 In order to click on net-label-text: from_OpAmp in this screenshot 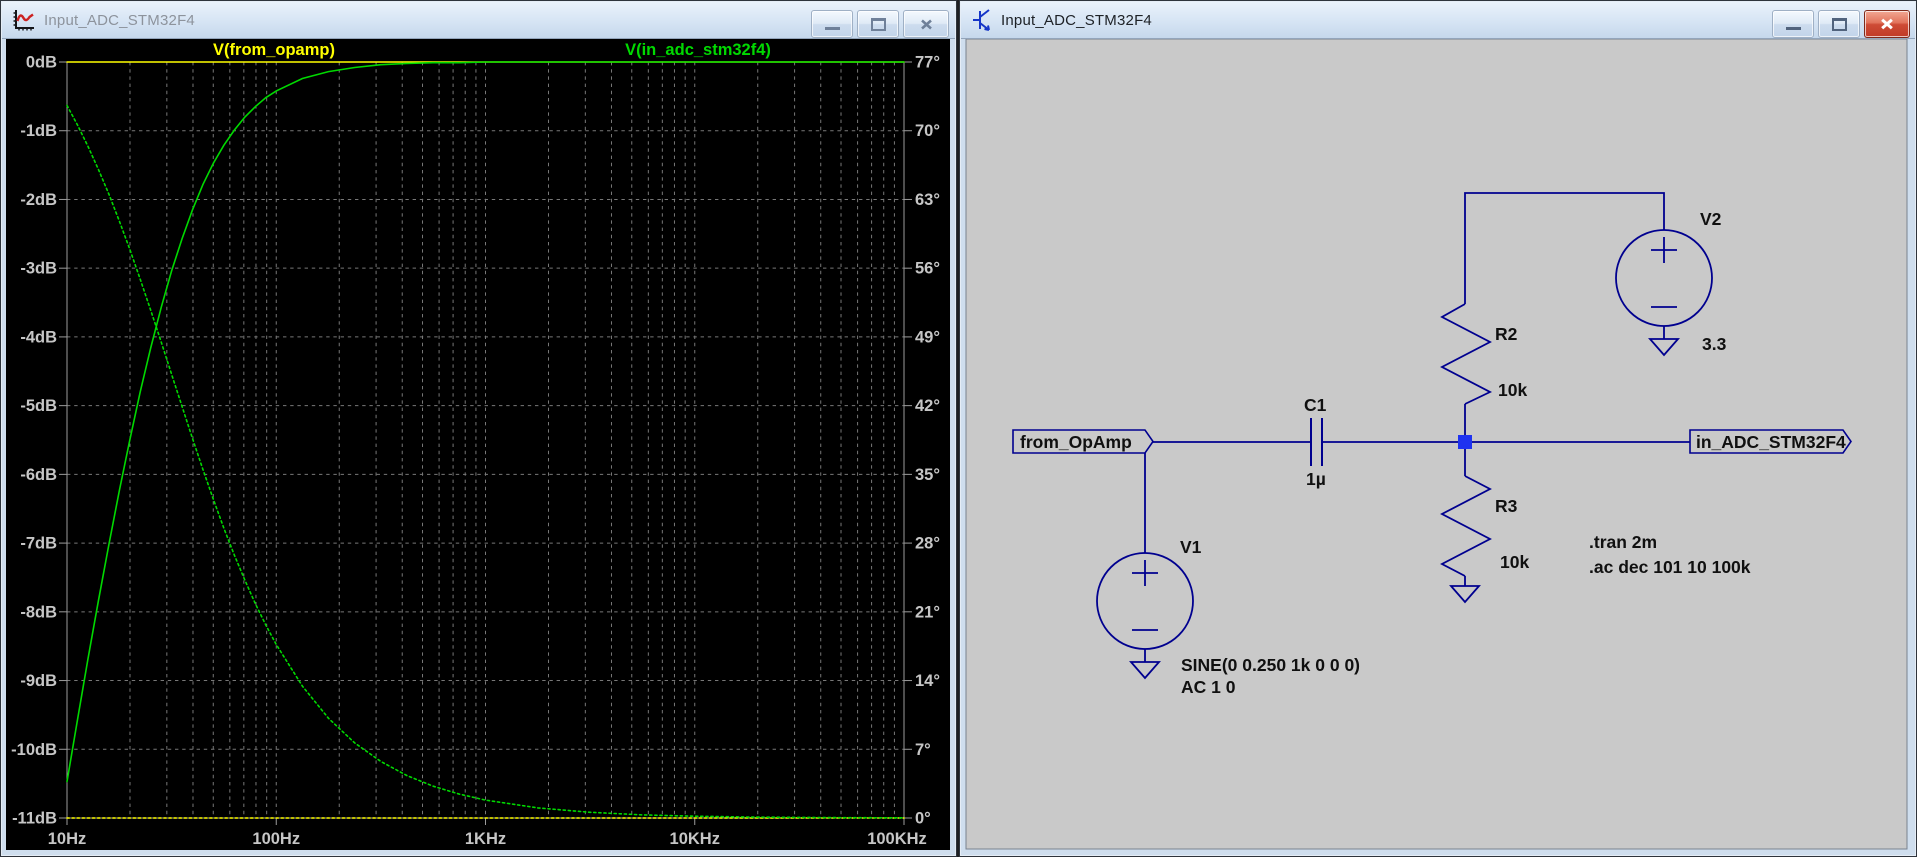, I will do `click(1076, 442)`.